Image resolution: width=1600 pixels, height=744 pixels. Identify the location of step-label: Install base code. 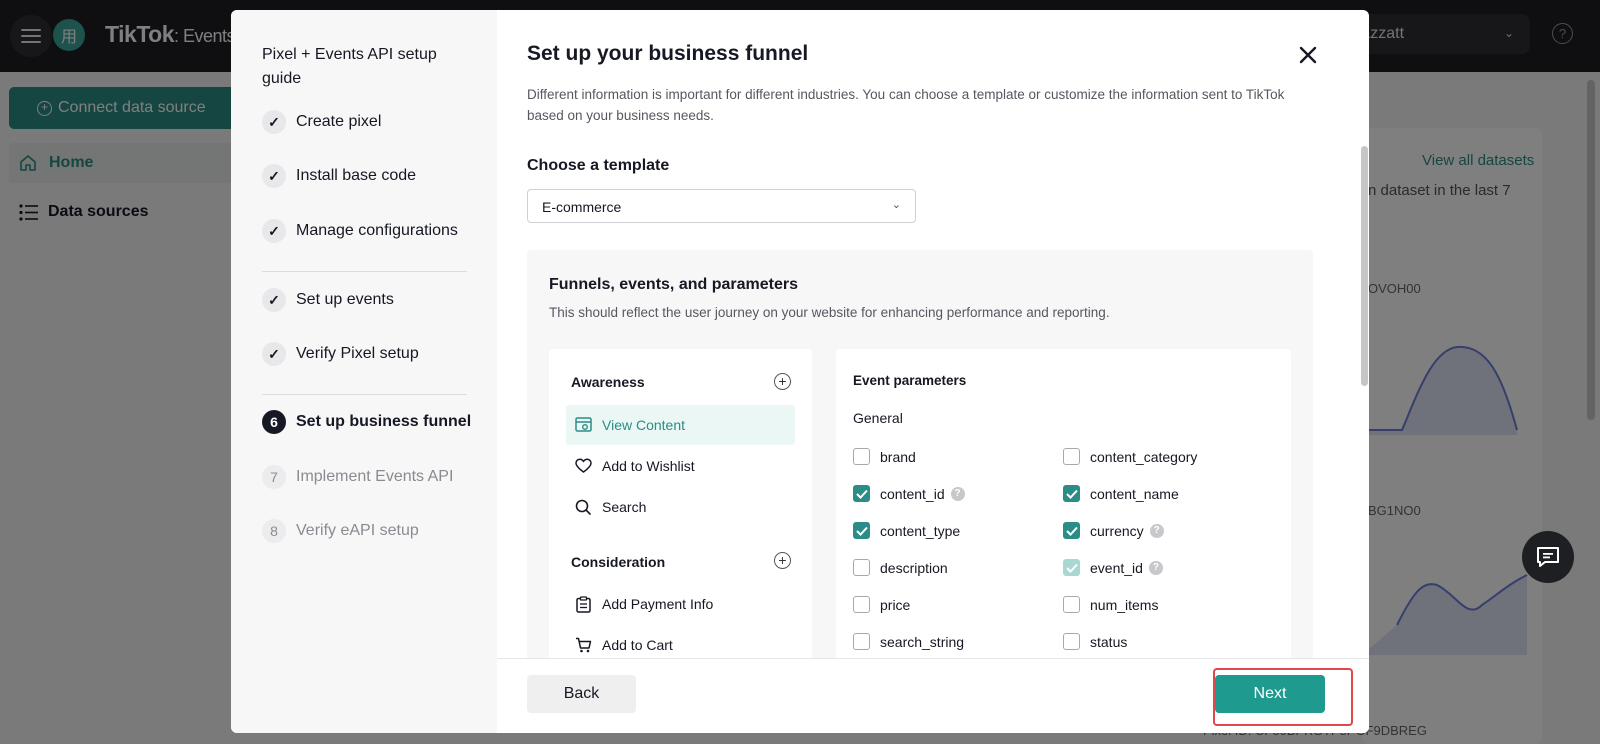
(356, 175).